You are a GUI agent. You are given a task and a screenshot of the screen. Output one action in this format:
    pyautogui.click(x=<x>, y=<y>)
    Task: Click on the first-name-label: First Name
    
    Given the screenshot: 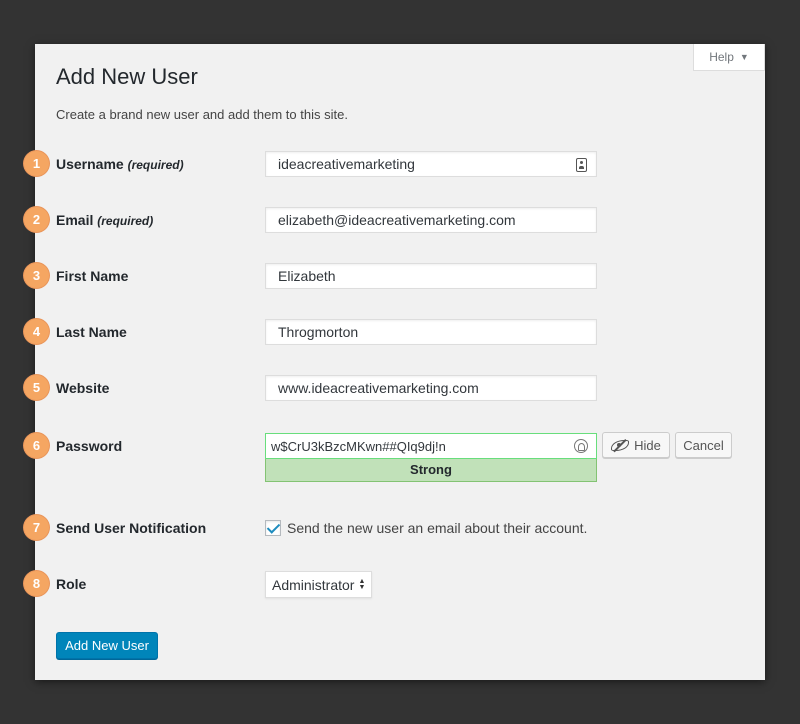 What is the action you would take?
    pyautogui.click(x=92, y=276)
    